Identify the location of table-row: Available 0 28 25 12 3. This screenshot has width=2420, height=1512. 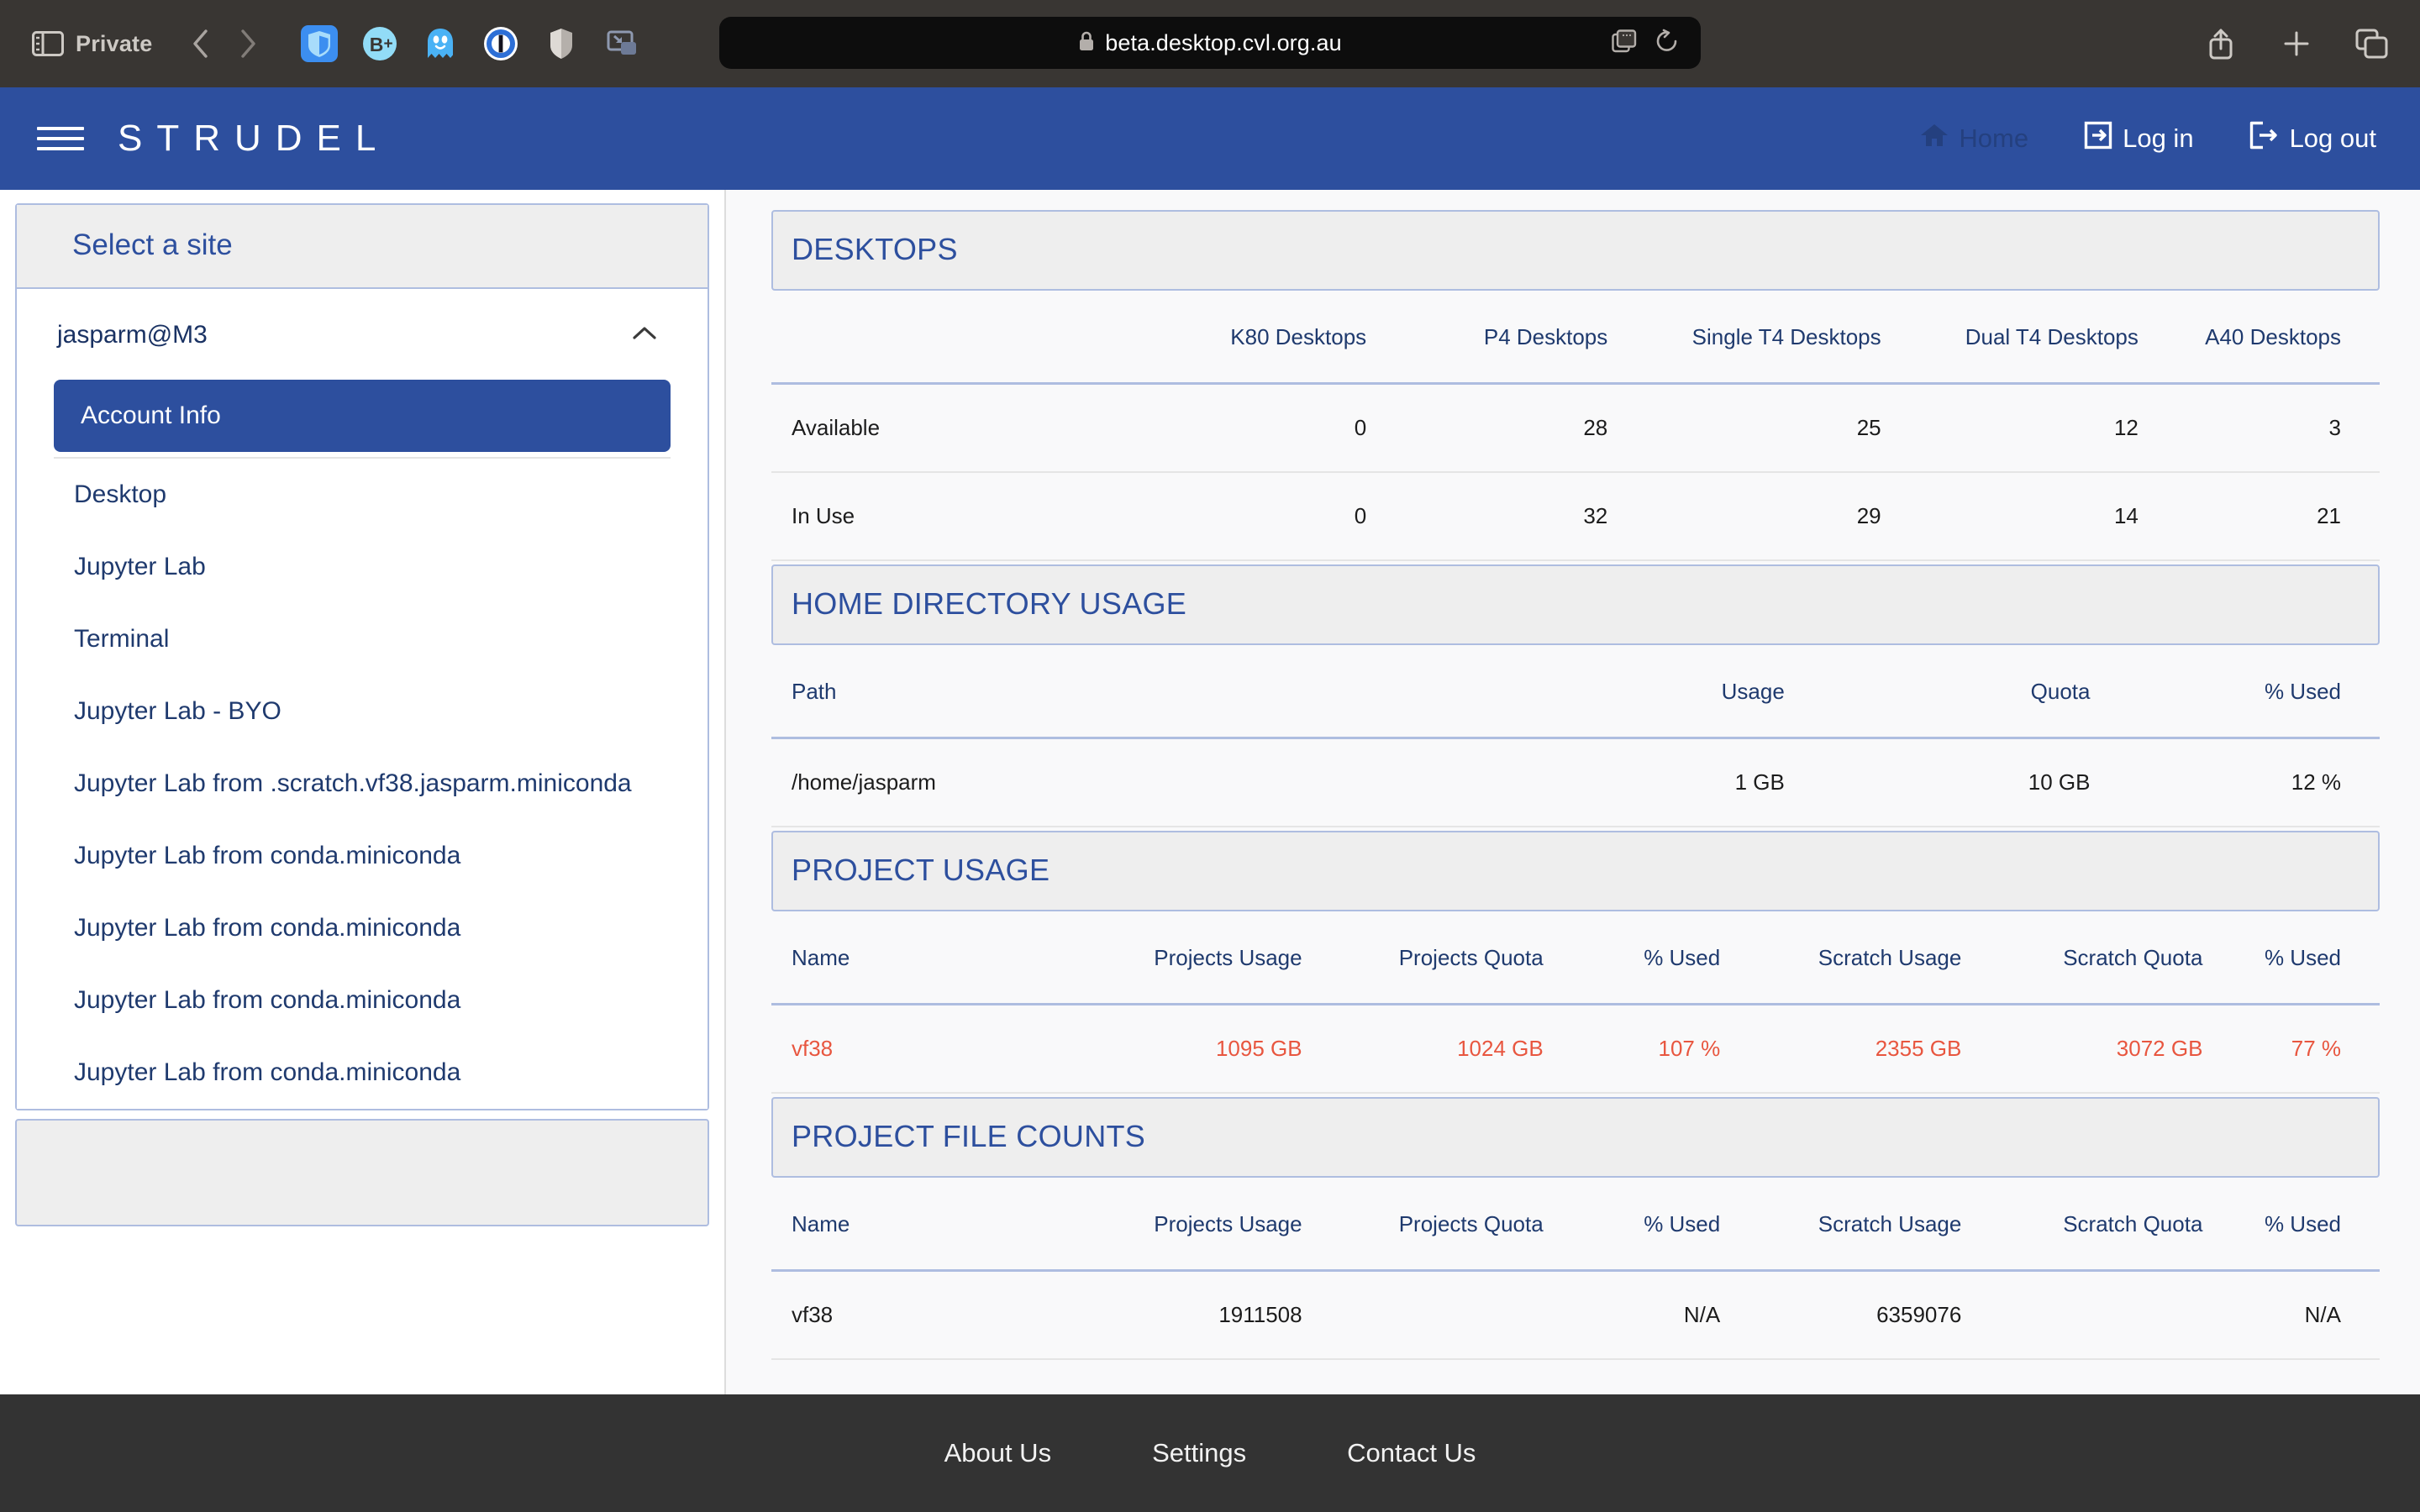
(1575, 428).